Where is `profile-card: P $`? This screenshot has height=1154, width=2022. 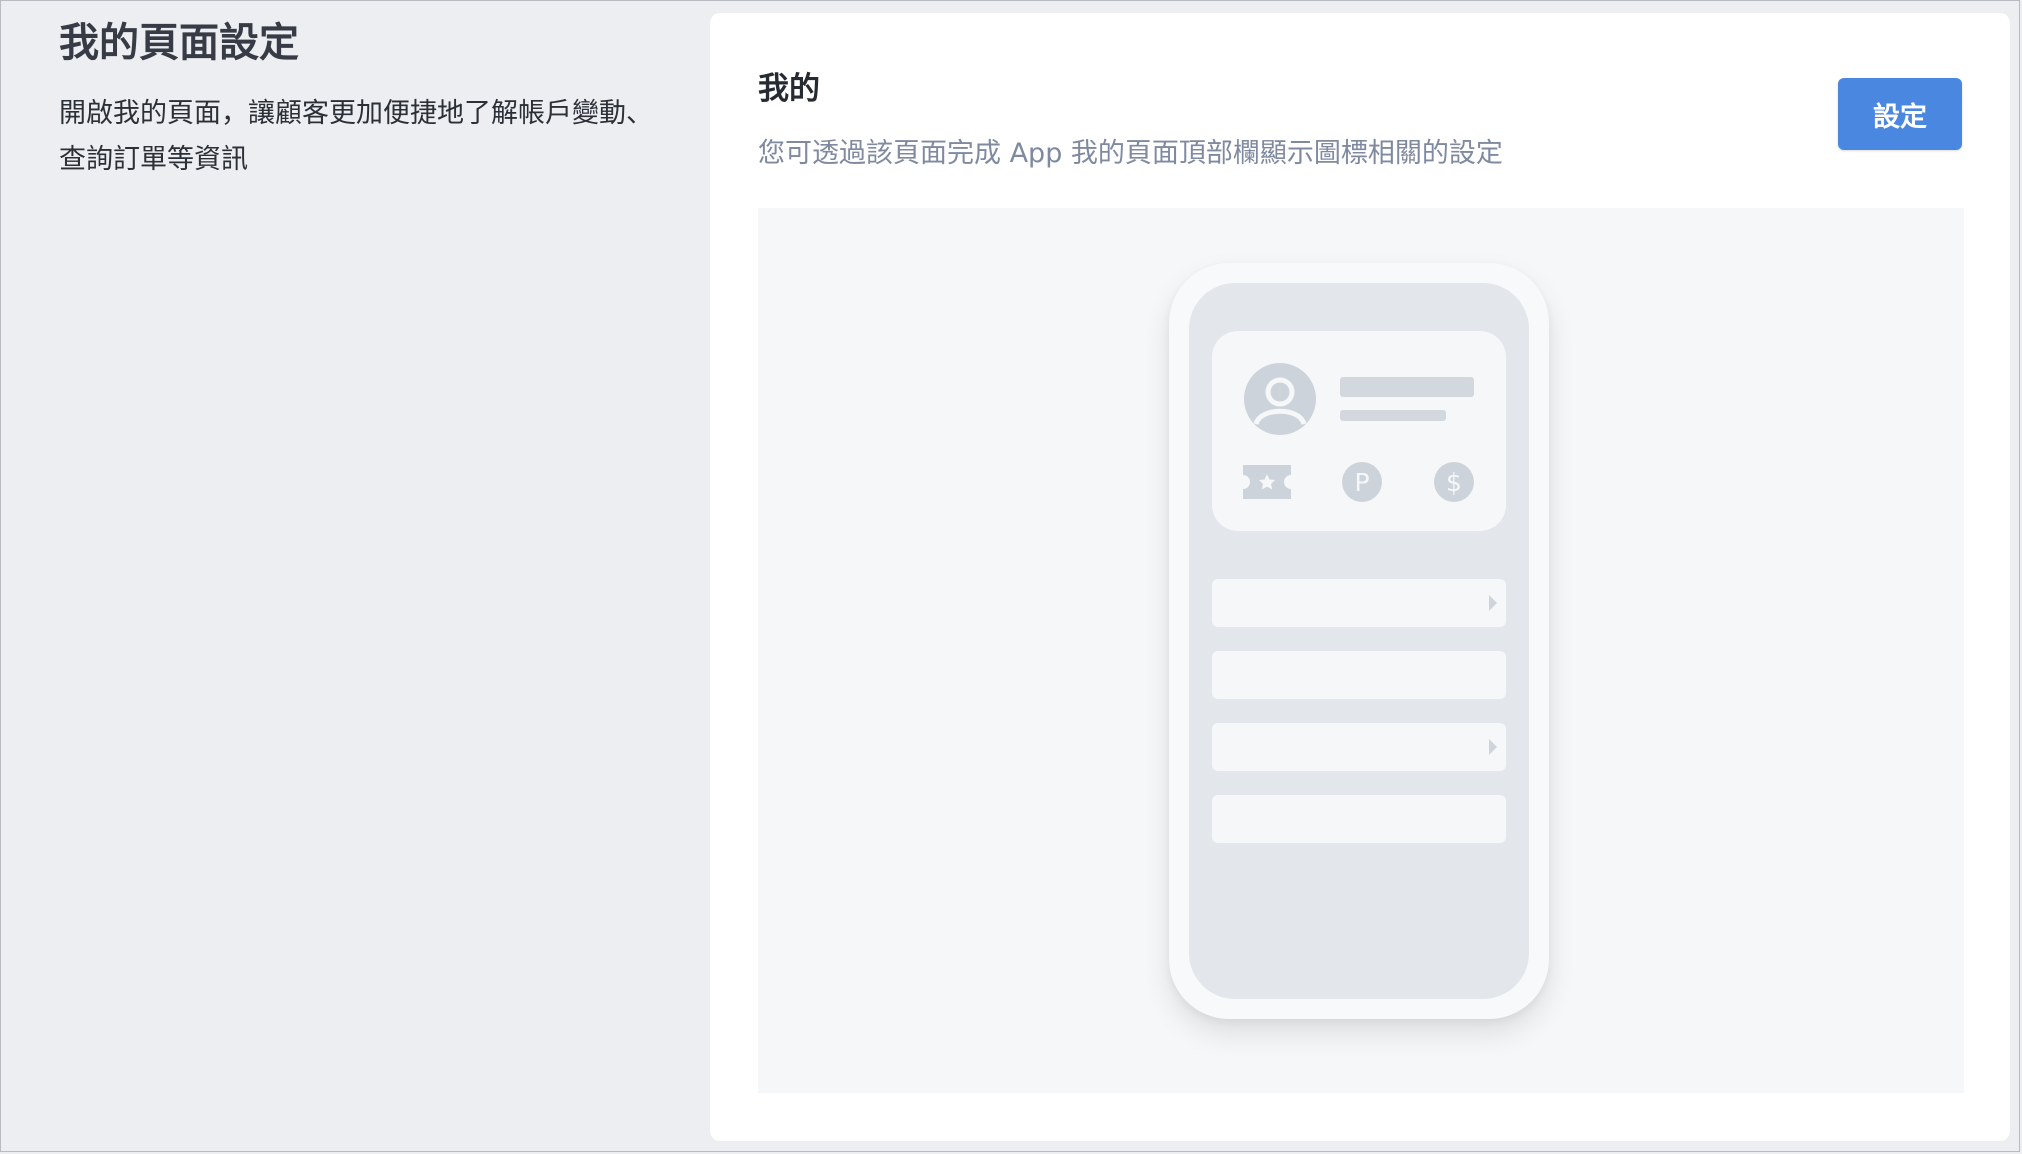
profile-card: P $ is located at coordinates (1359, 431).